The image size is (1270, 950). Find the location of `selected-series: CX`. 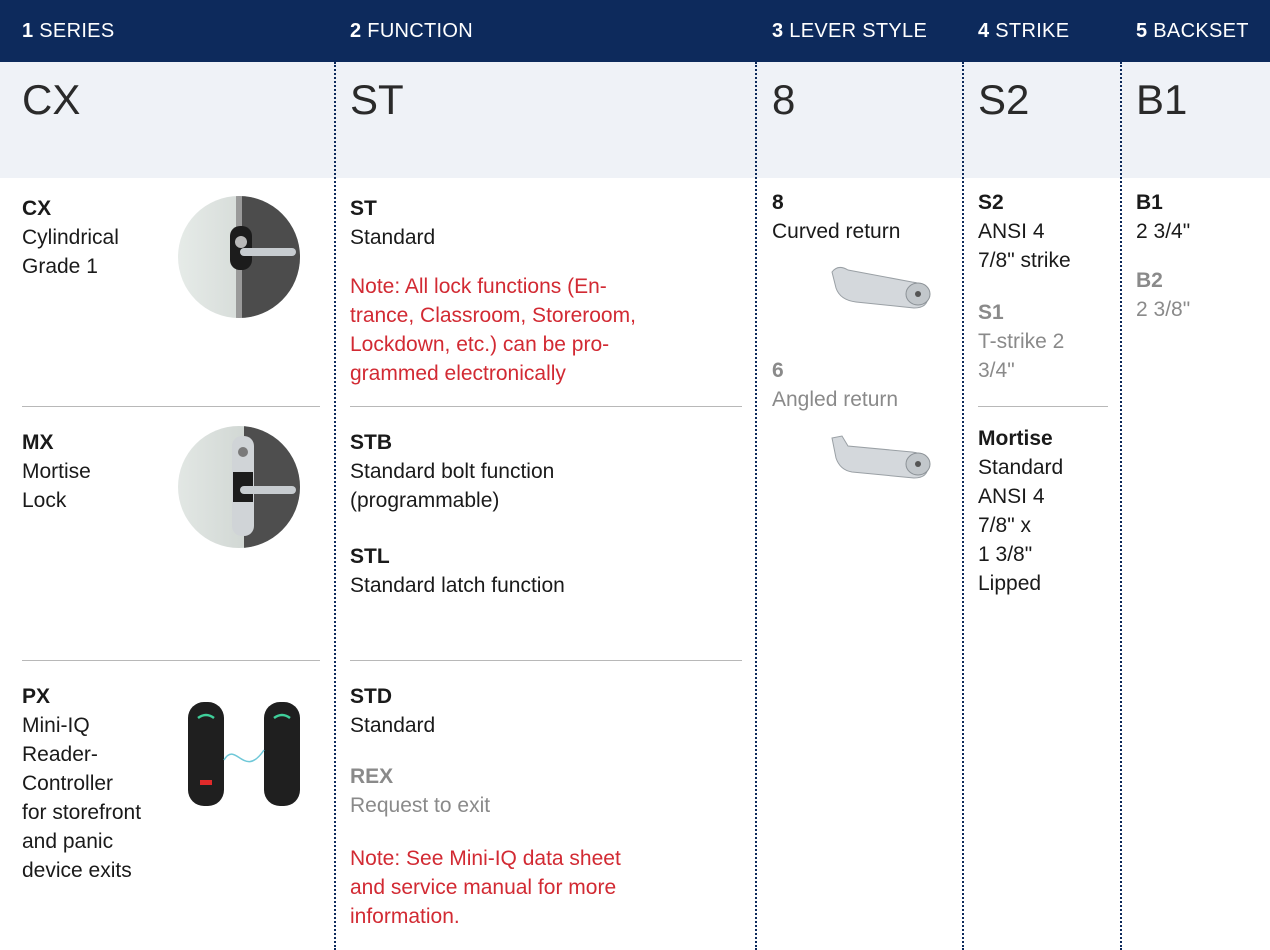

selected-series: CX is located at coordinates (51, 99).